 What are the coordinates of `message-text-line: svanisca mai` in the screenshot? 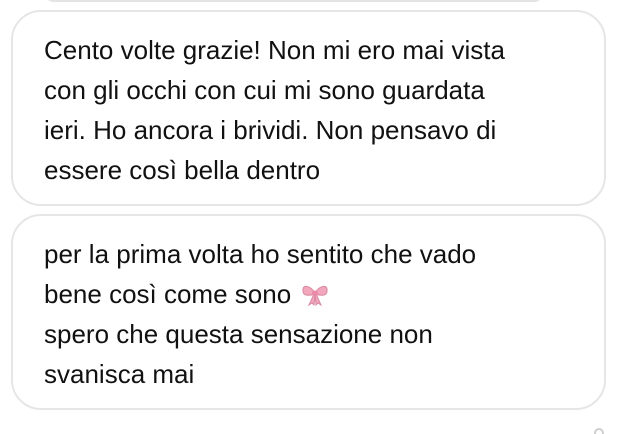 It's located at (119, 374).